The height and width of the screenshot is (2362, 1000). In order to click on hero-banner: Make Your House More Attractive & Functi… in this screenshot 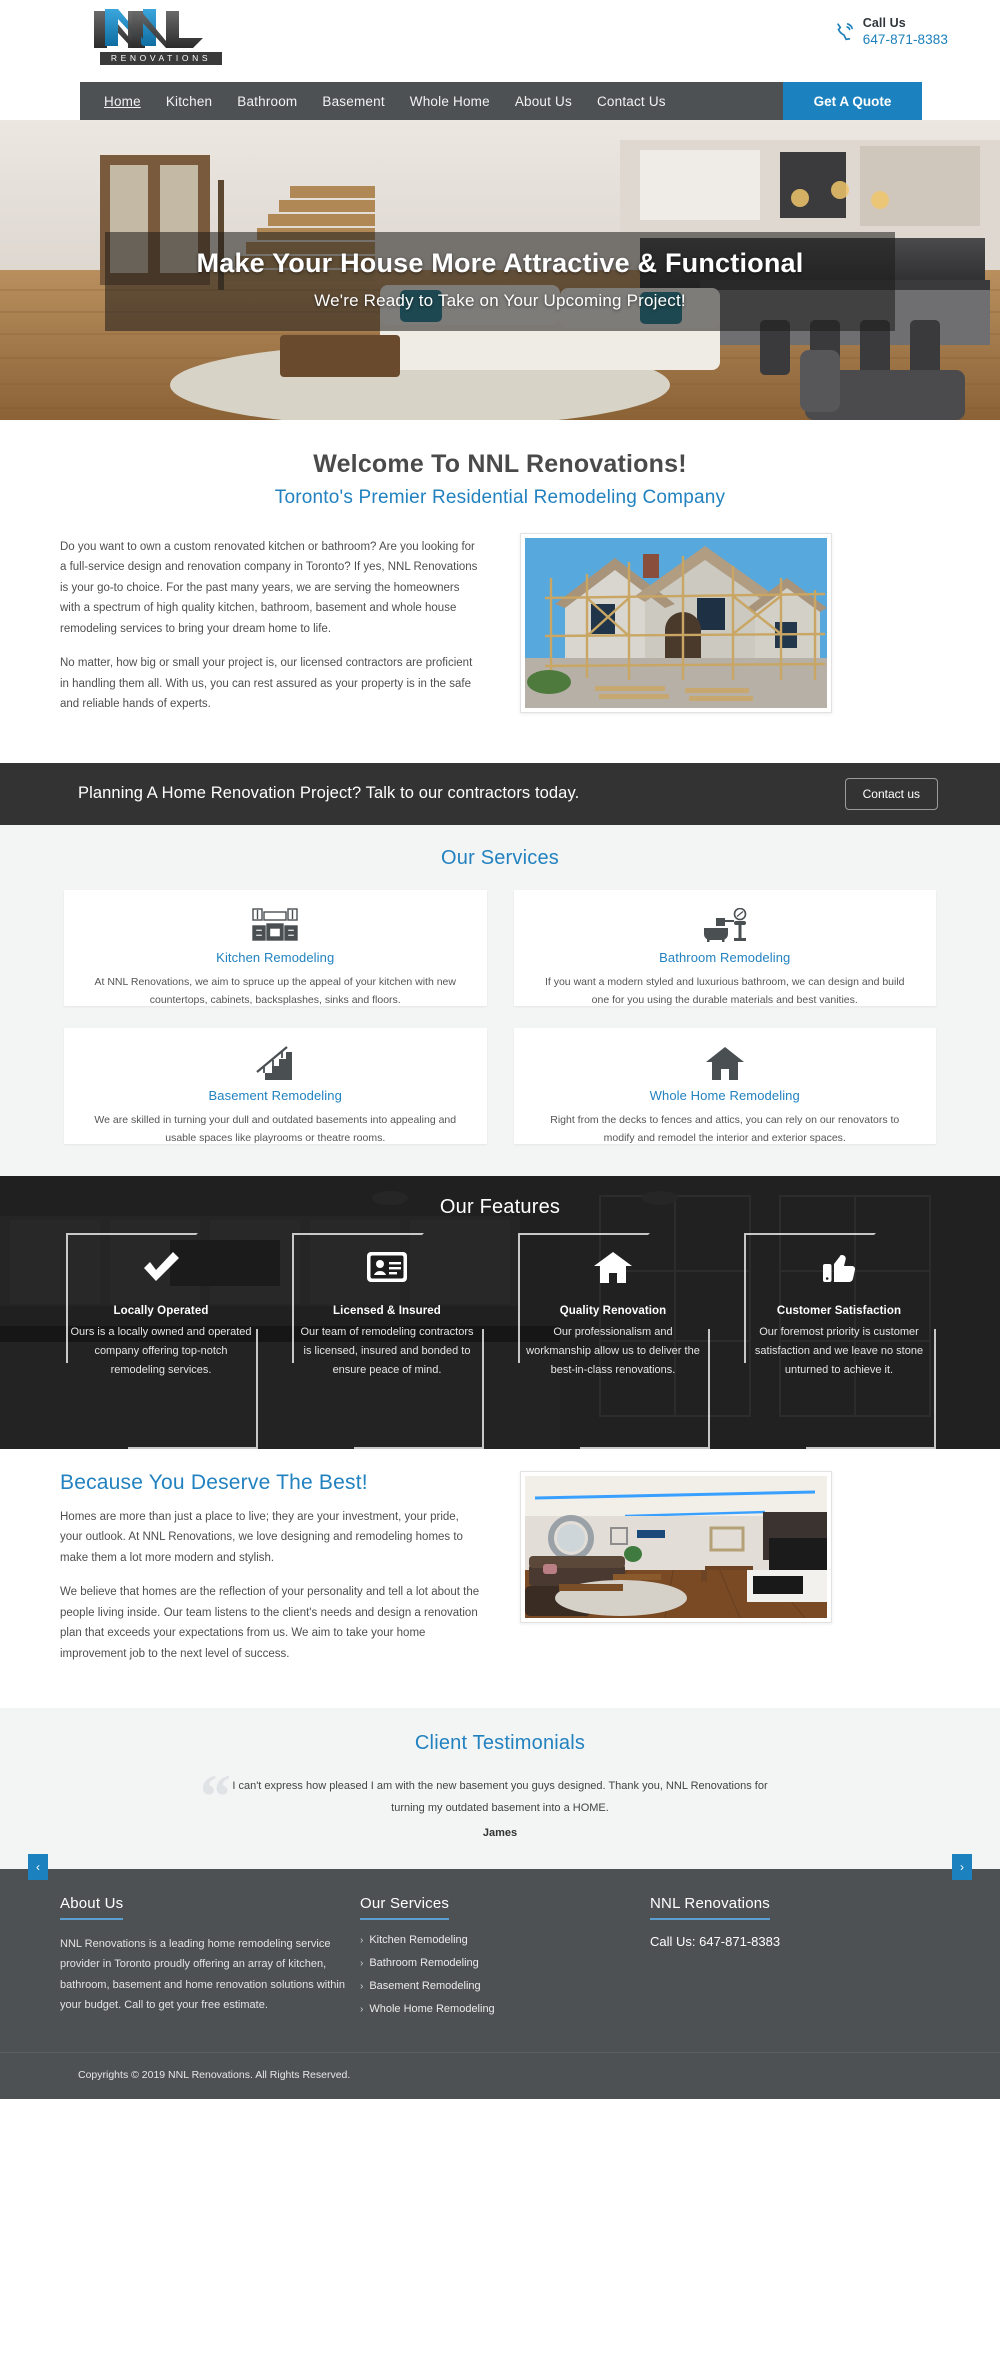, I will do `click(500, 270)`.